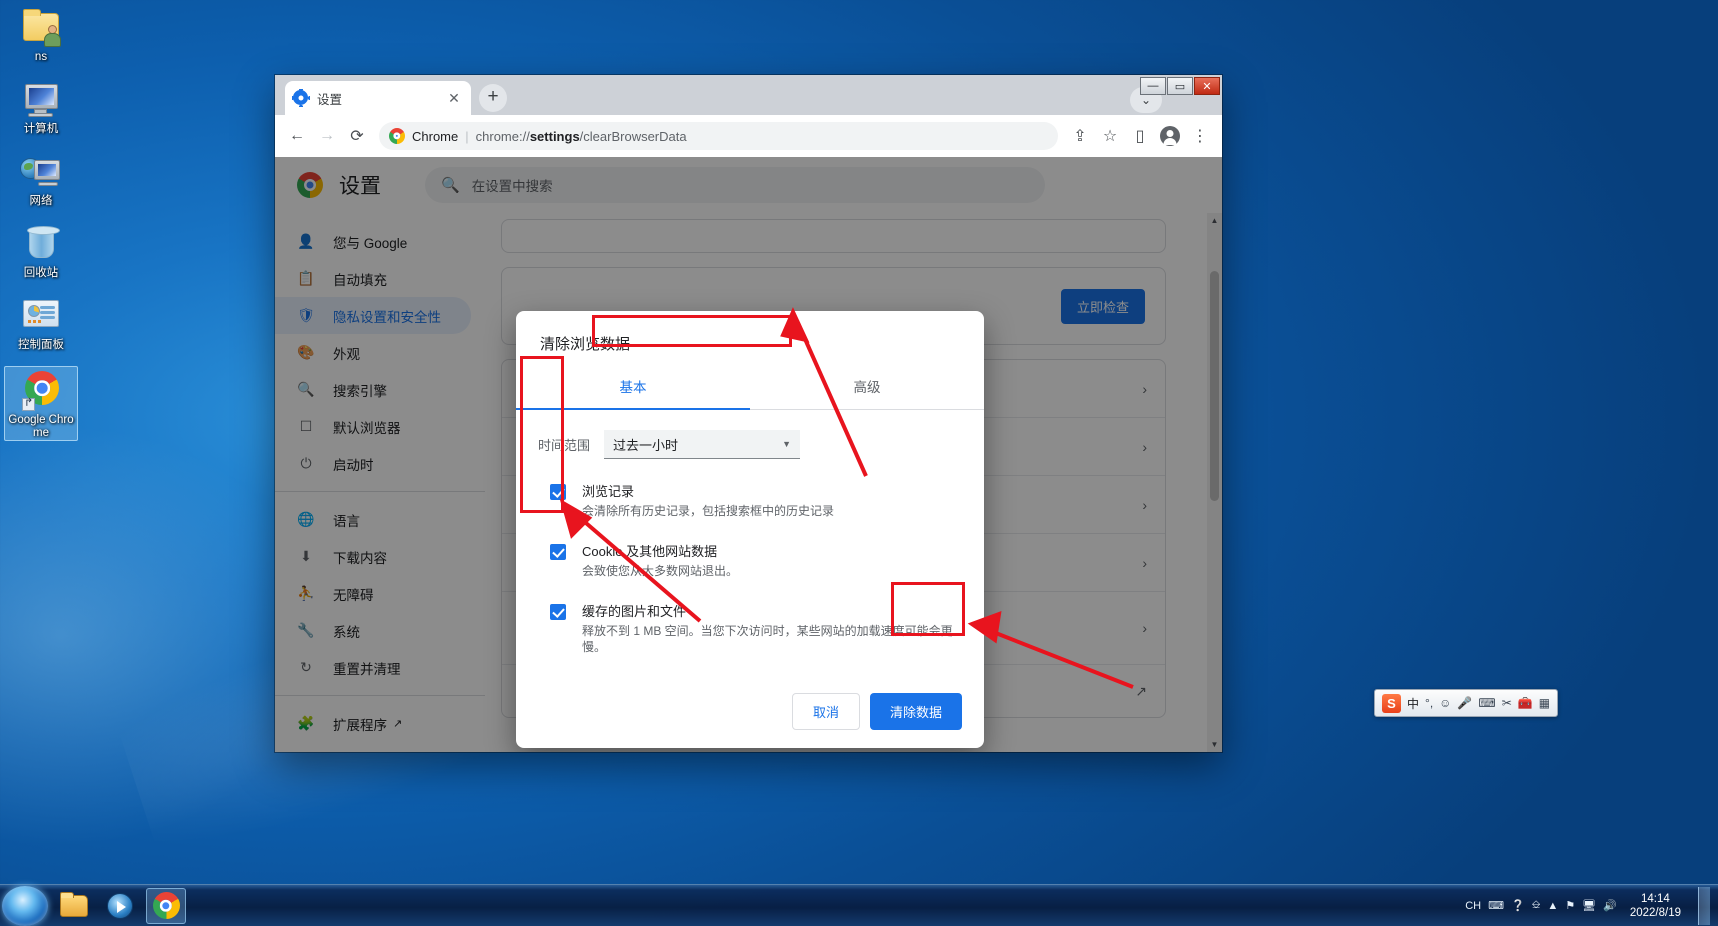 This screenshot has width=1718, height=926. What do you see at coordinates (1552, 906) in the screenshot?
I see `show-hidden-icon: ▲` at bounding box center [1552, 906].